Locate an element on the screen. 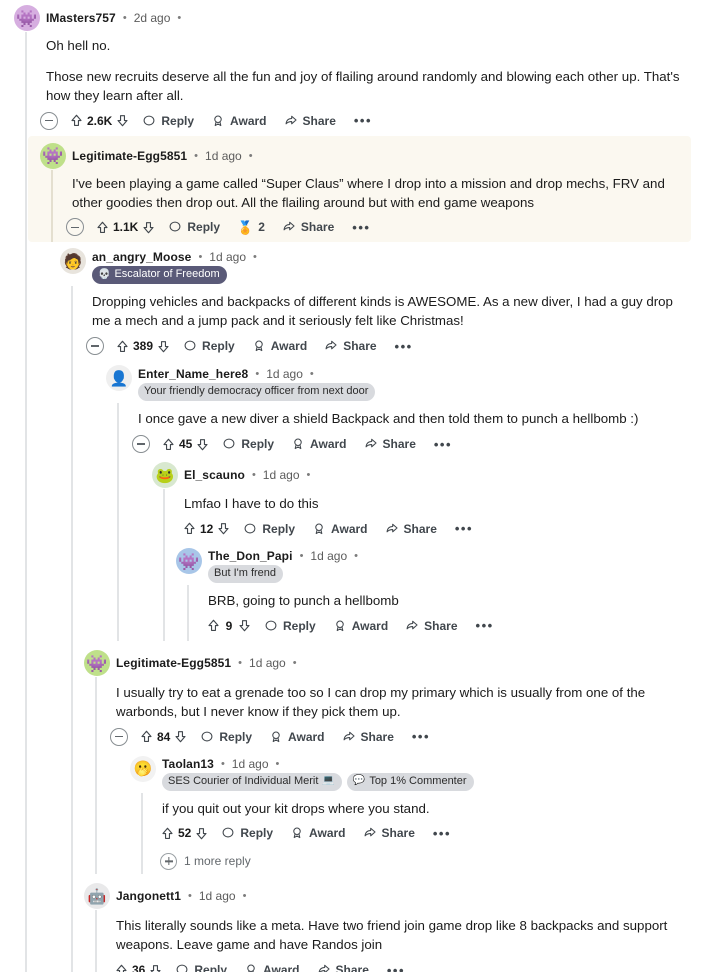 This screenshot has height=972, width=713. comment-score: 45 is located at coordinates (186, 444).